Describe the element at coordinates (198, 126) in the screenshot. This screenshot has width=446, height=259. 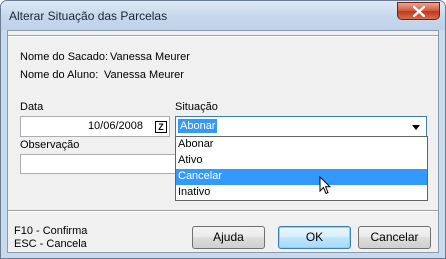
I see `situacao-selected-value: Abonar` at that location.